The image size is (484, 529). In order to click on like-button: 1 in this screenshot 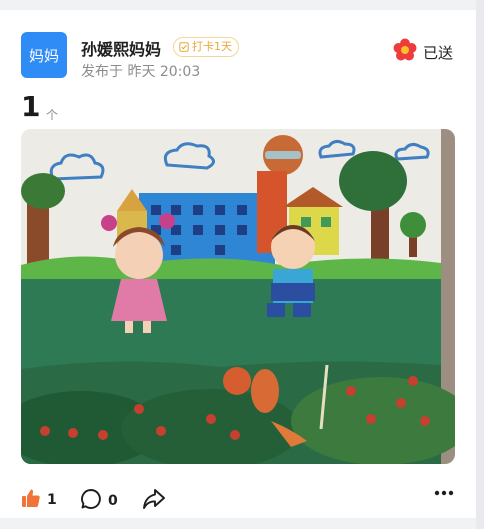, I will do `click(39, 500)`.